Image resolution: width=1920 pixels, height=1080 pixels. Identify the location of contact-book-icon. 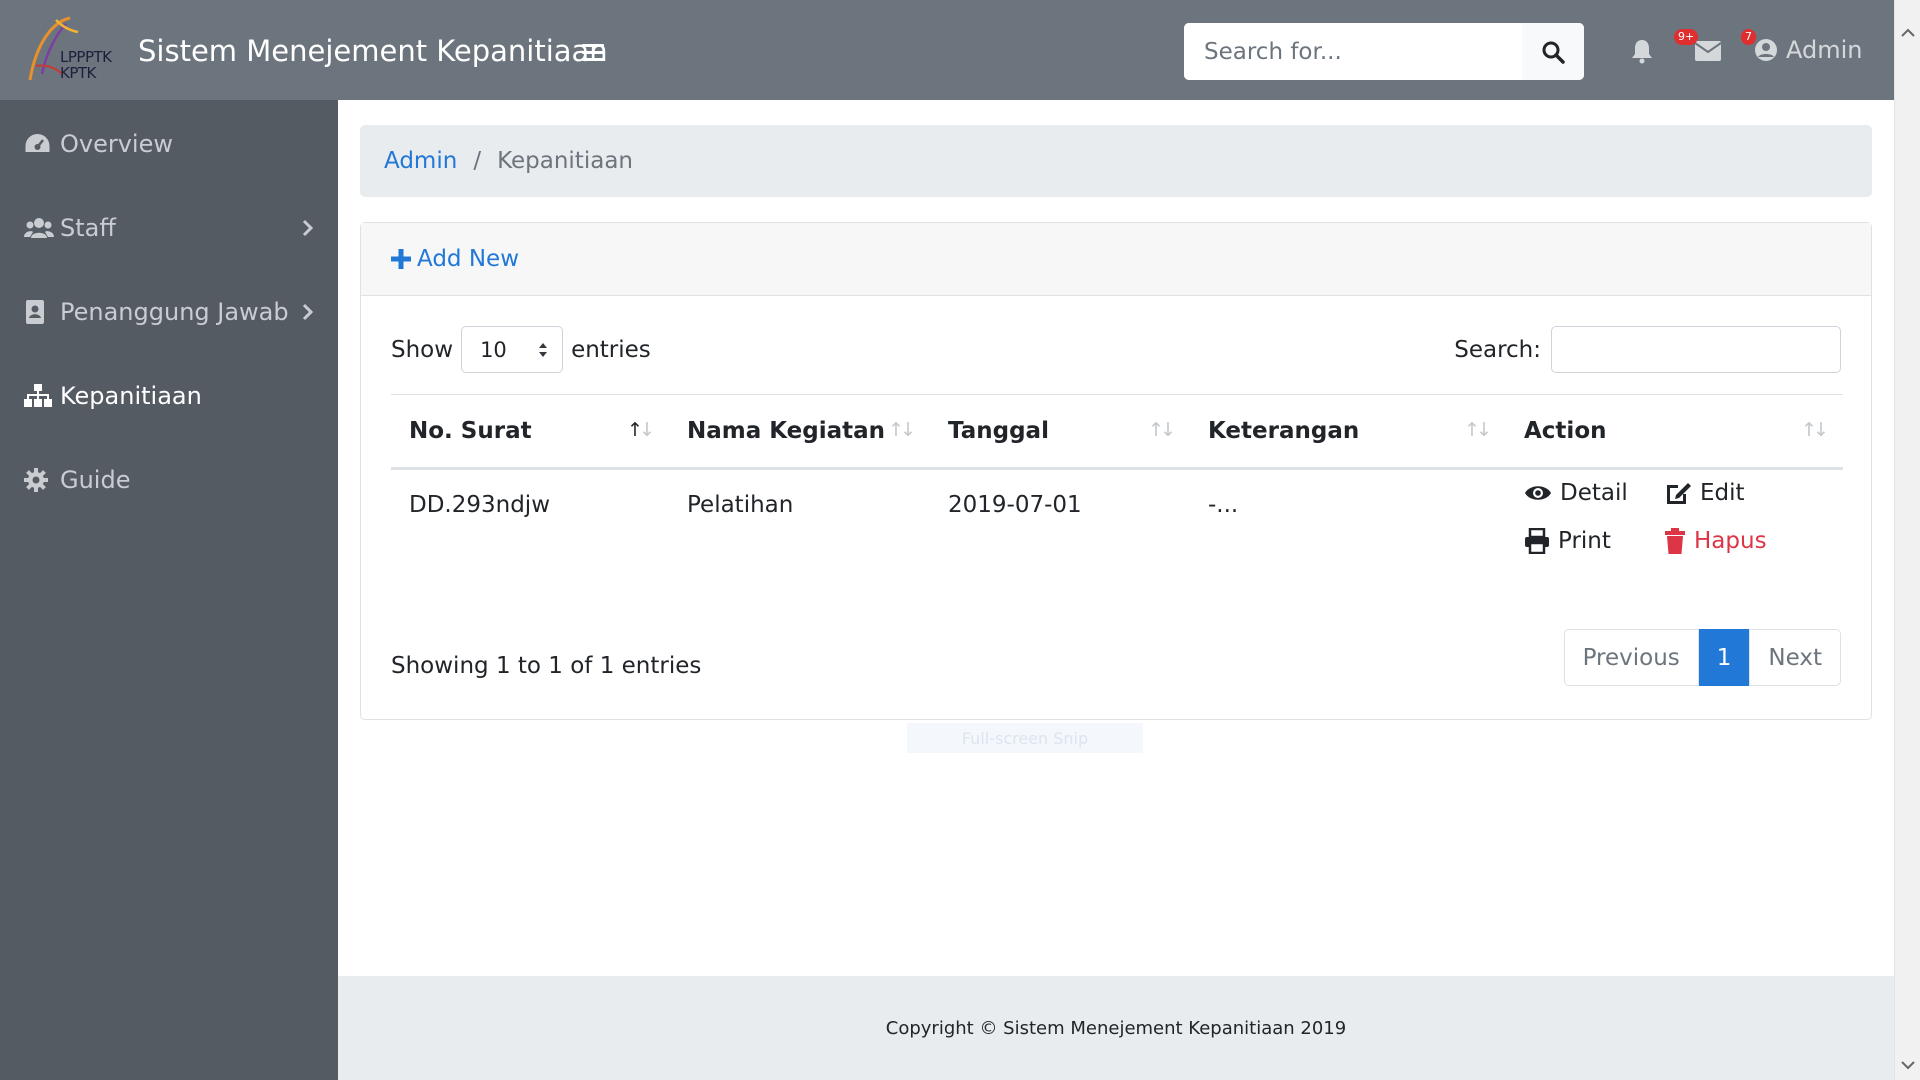
(39, 312).